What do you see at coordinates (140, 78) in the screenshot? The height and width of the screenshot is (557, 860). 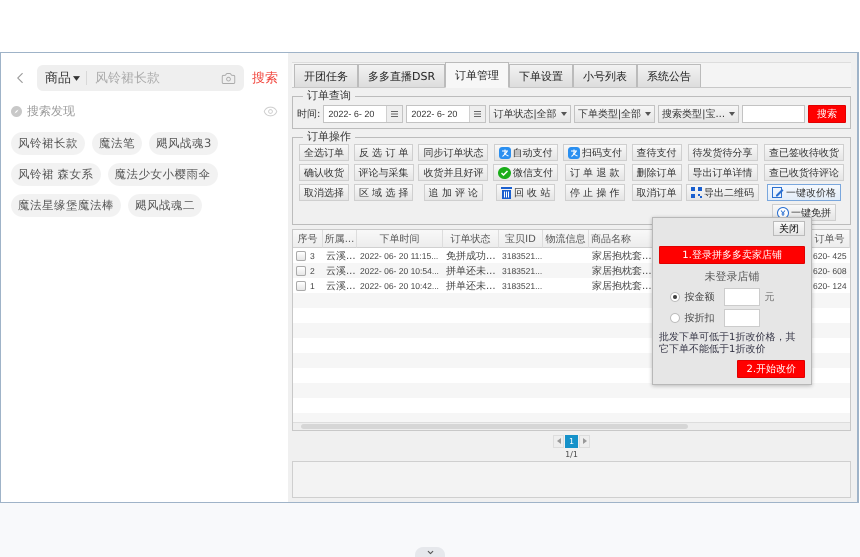 I see `search-field: 商品 风铃裙长款` at bounding box center [140, 78].